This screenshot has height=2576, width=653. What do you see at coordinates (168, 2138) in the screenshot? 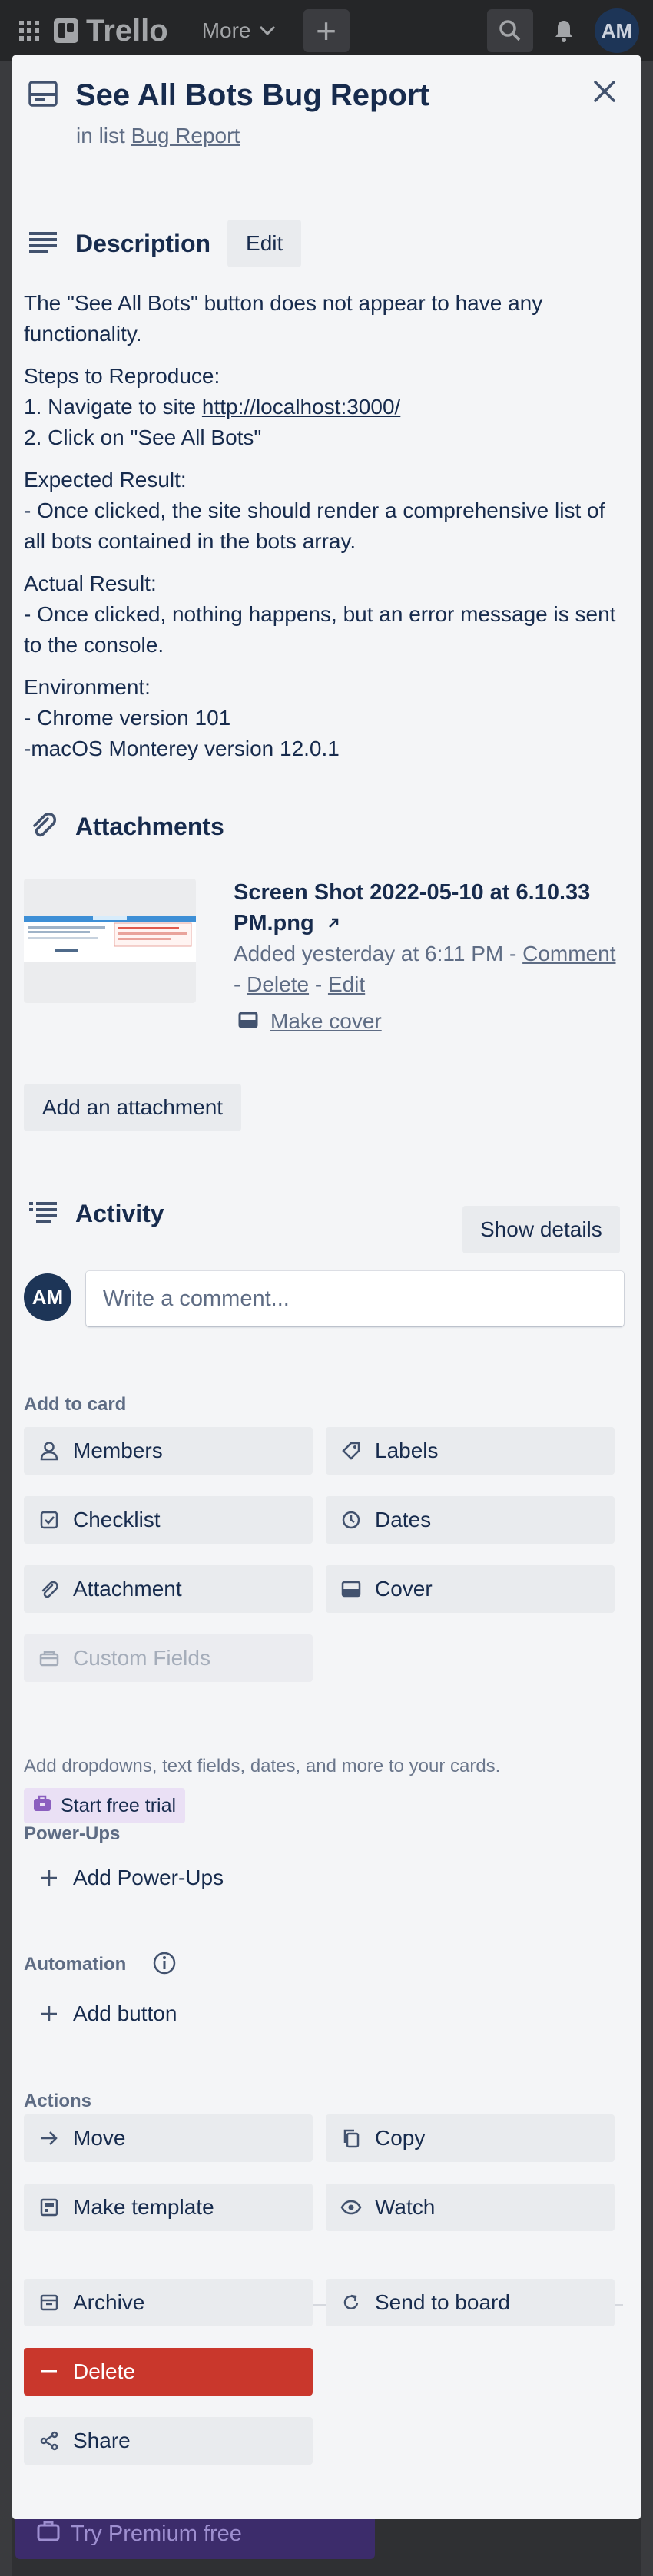
I see `move-button: Move` at bounding box center [168, 2138].